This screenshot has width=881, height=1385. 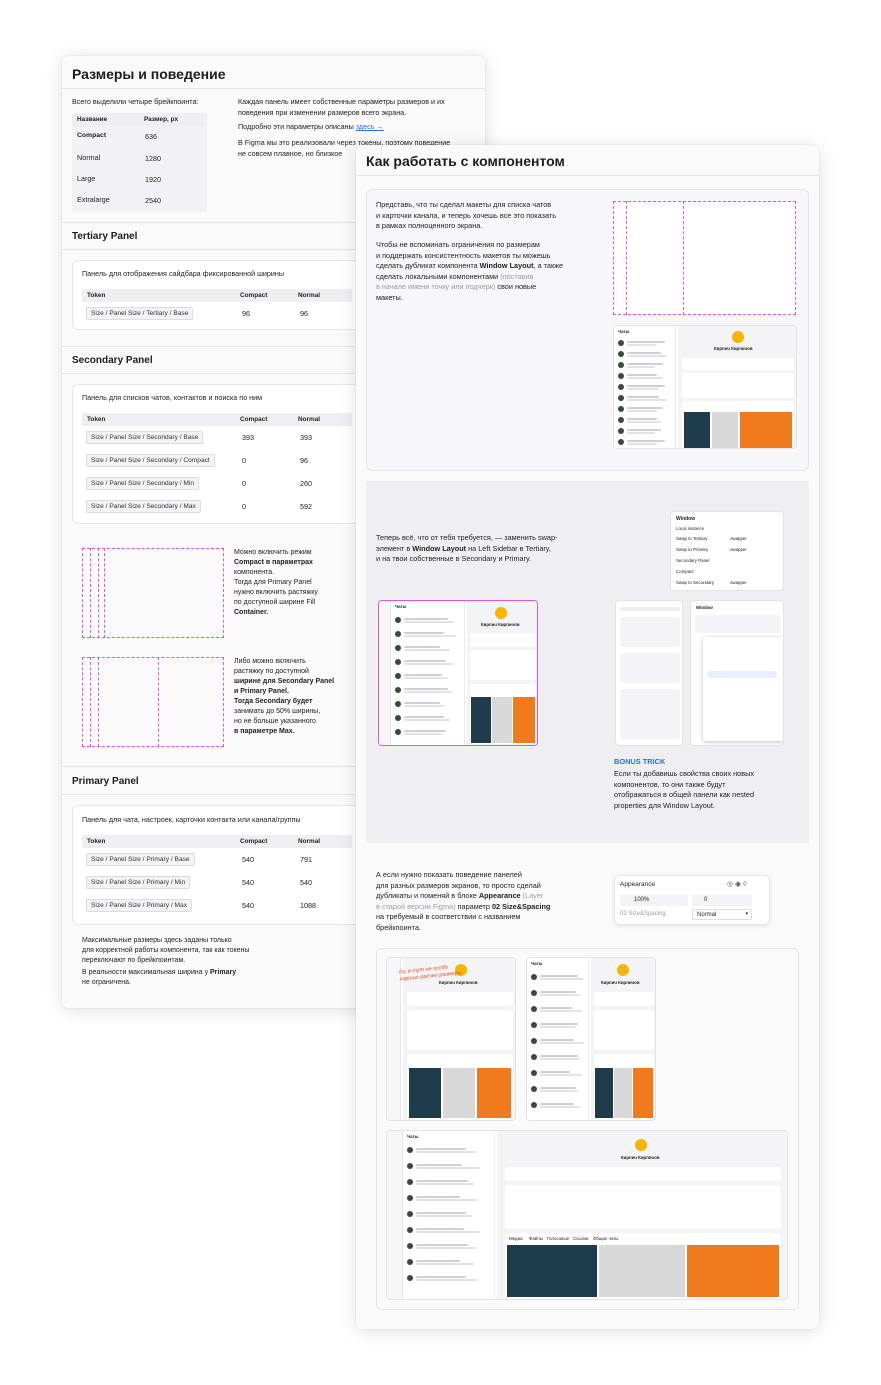 I want to click on line: макеты., so click(x=389, y=297).